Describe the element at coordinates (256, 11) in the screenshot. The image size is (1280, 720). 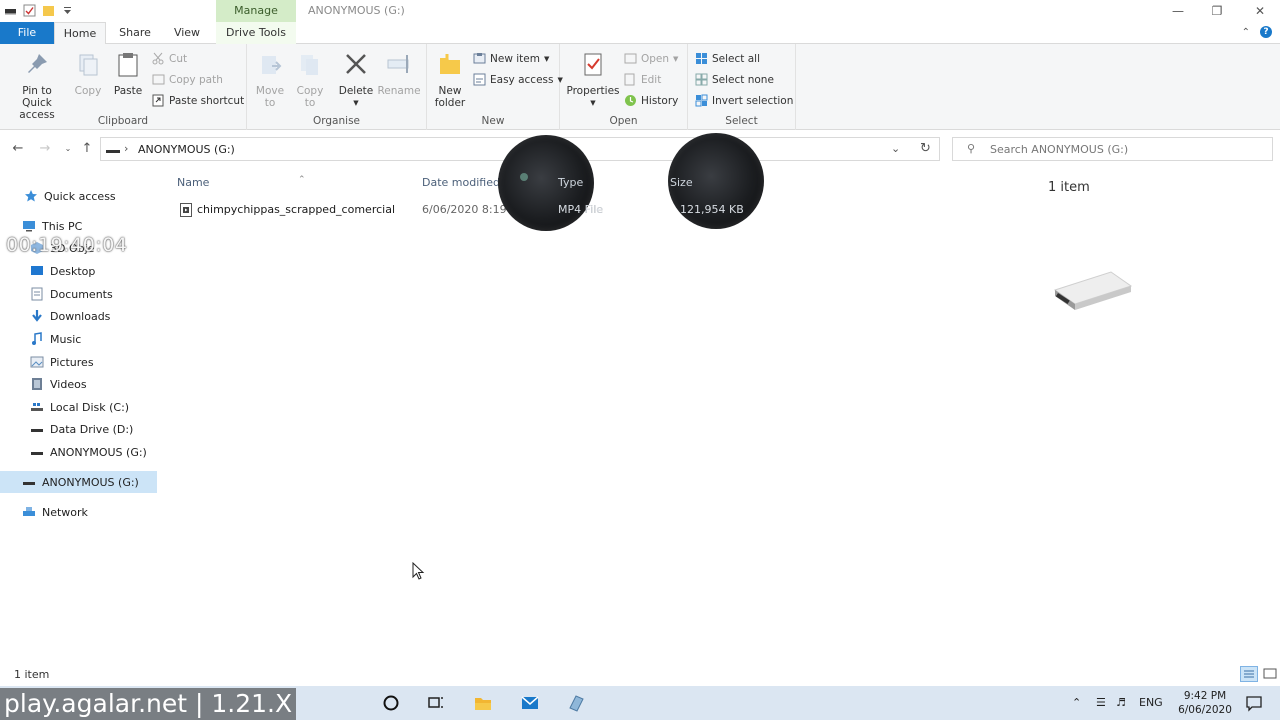
I see `tab-manage: Manage` at that location.